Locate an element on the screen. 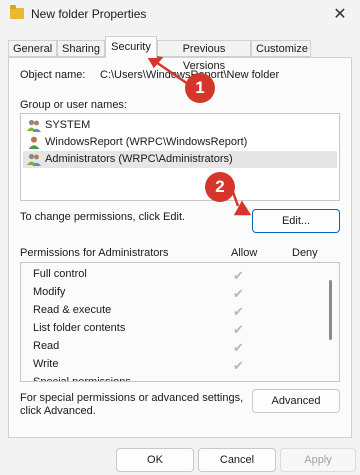 The image size is (360, 475). deny-column-header: Deny is located at coordinates (305, 253).